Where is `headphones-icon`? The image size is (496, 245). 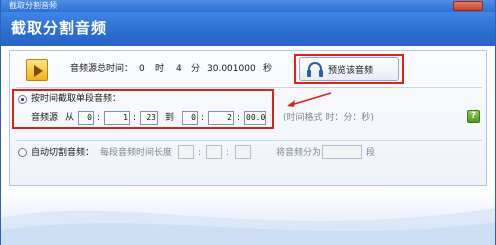 headphones-icon is located at coordinates (315, 69).